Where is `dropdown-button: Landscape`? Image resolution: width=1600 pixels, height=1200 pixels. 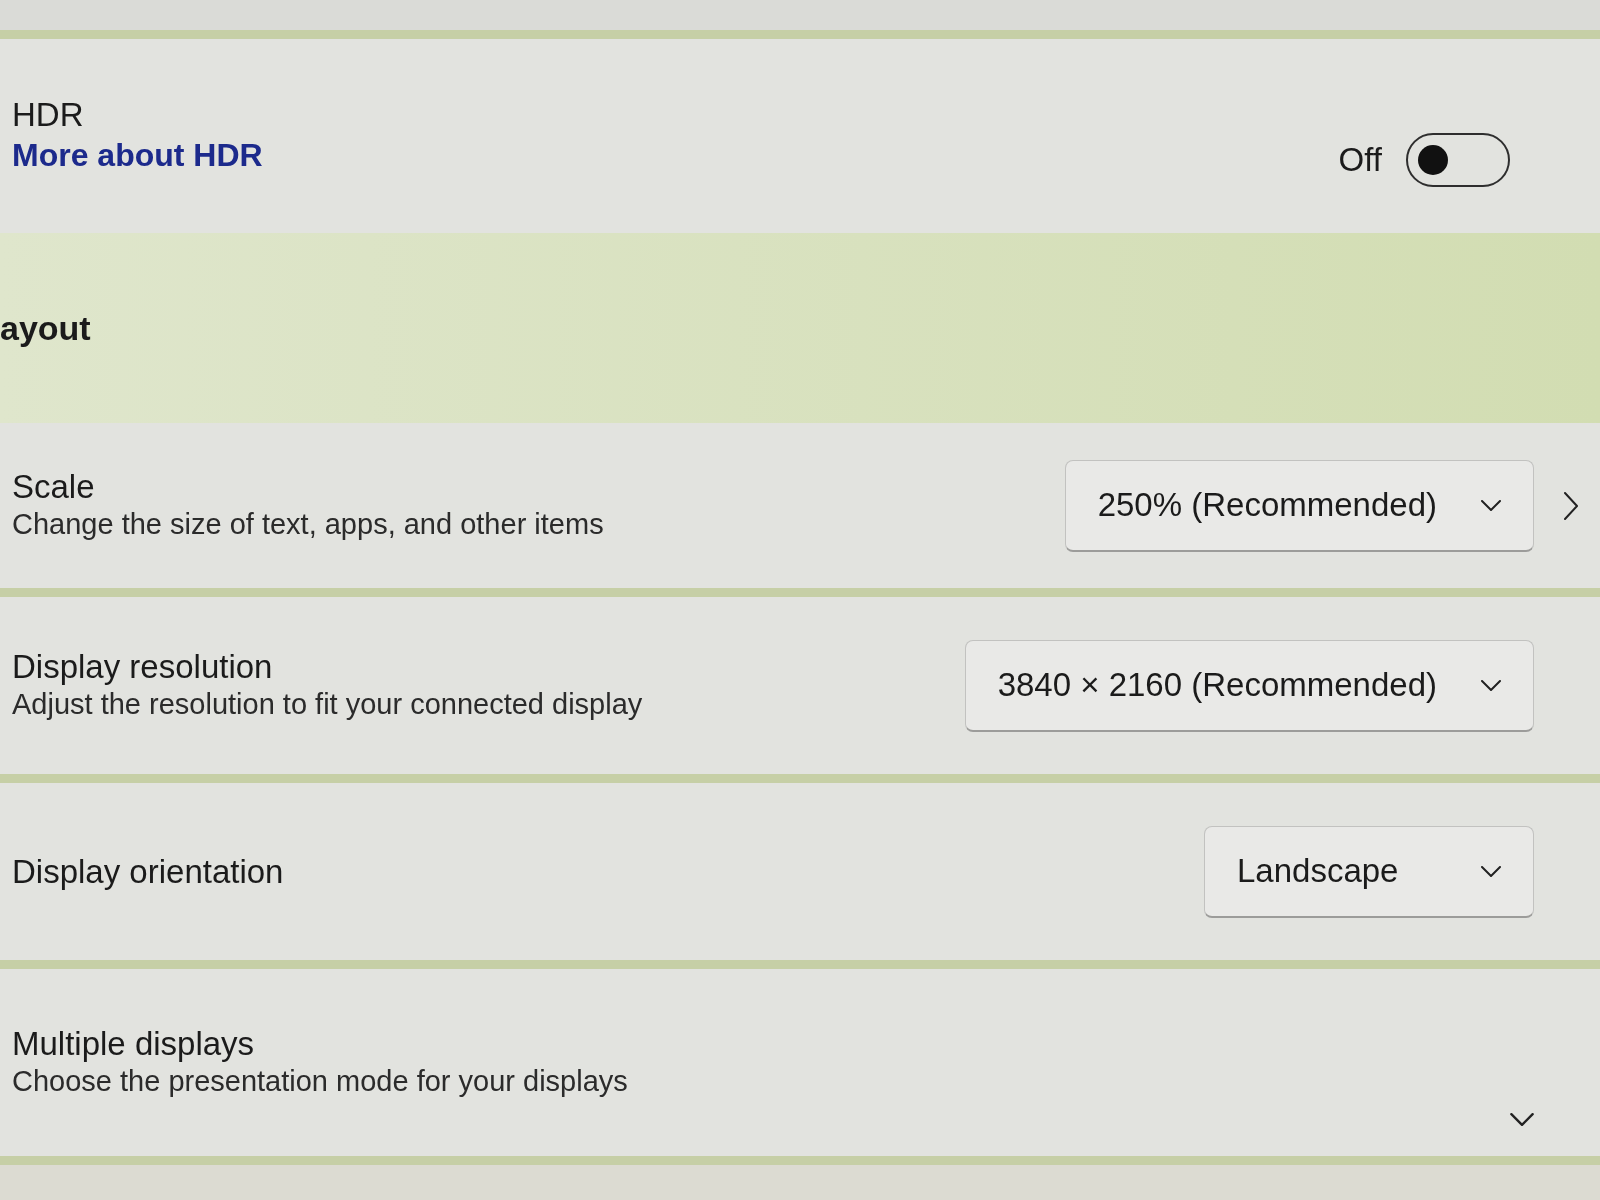
dropdown-button: Landscape is located at coordinates (1369, 871).